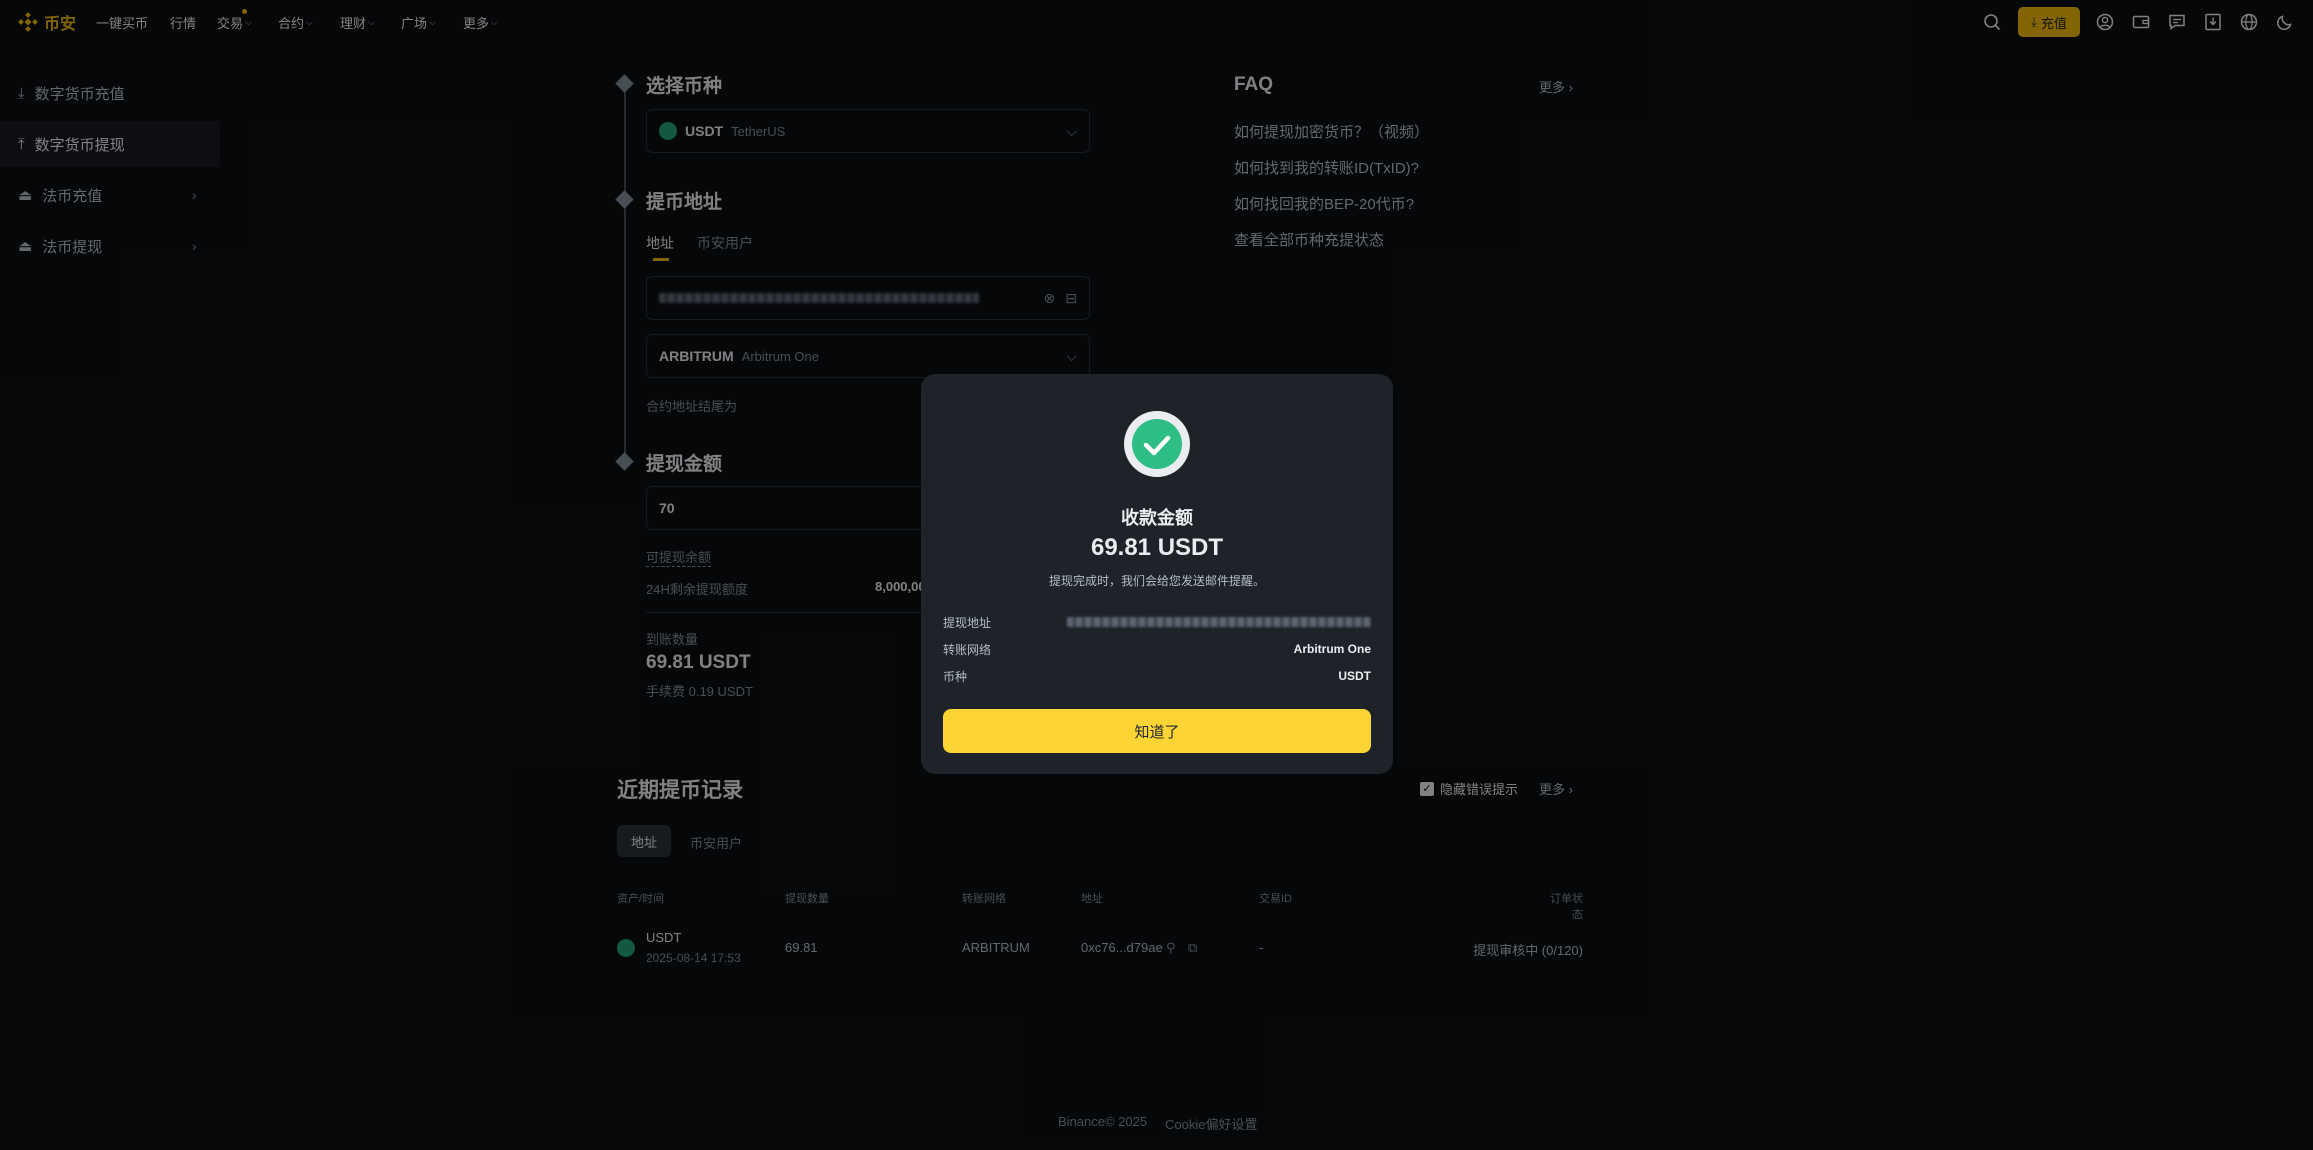  What do you see at coordinates (1157, 676) in the screenshot?
I see `modal-row-coin: 币种 USDT` at bounding box center [1157, 676].